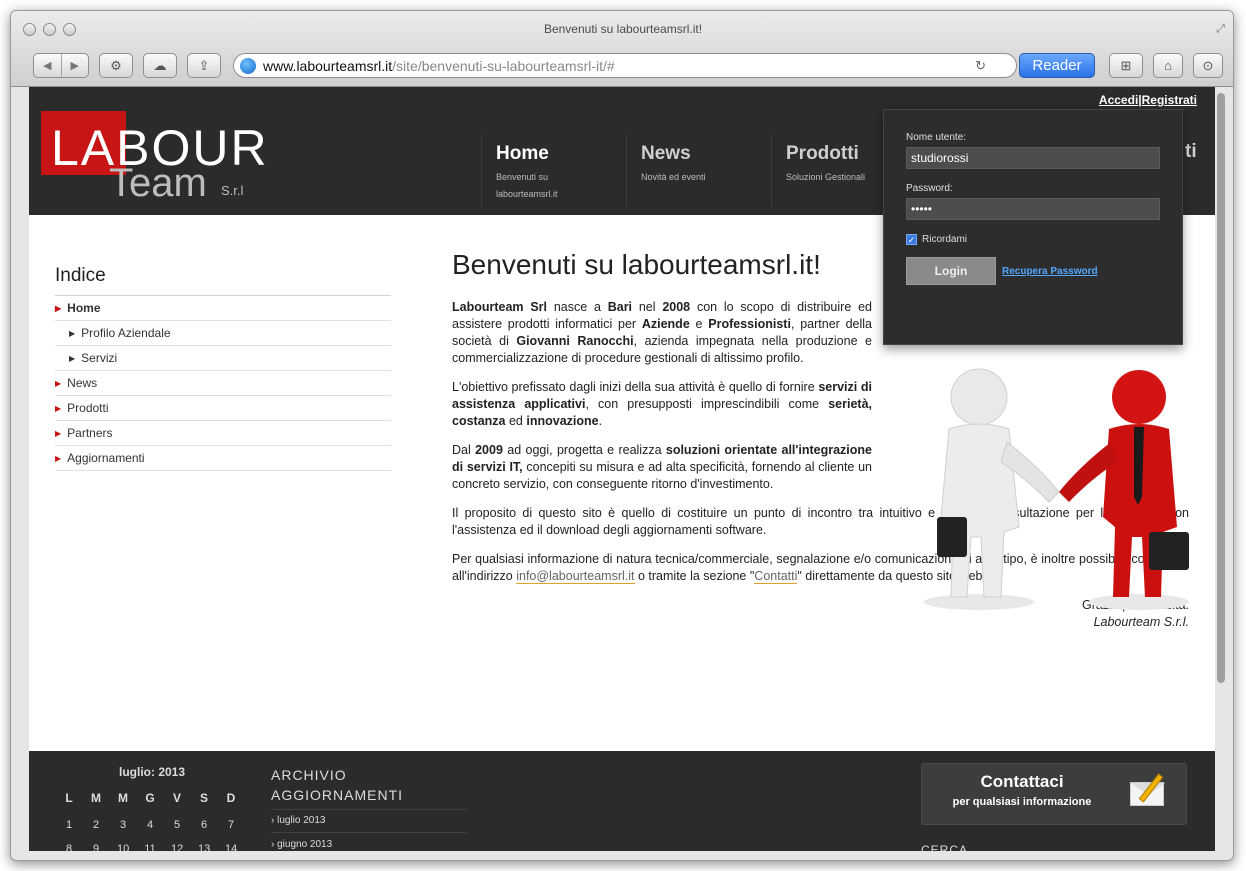 Image resolution: width=1246 pixels, height=871 pixels. What do you see at coordinates (106, 458) in the screenshot?
I see `sidebar-item-label: Aggiornamenti` at bounding box center [106, 458].